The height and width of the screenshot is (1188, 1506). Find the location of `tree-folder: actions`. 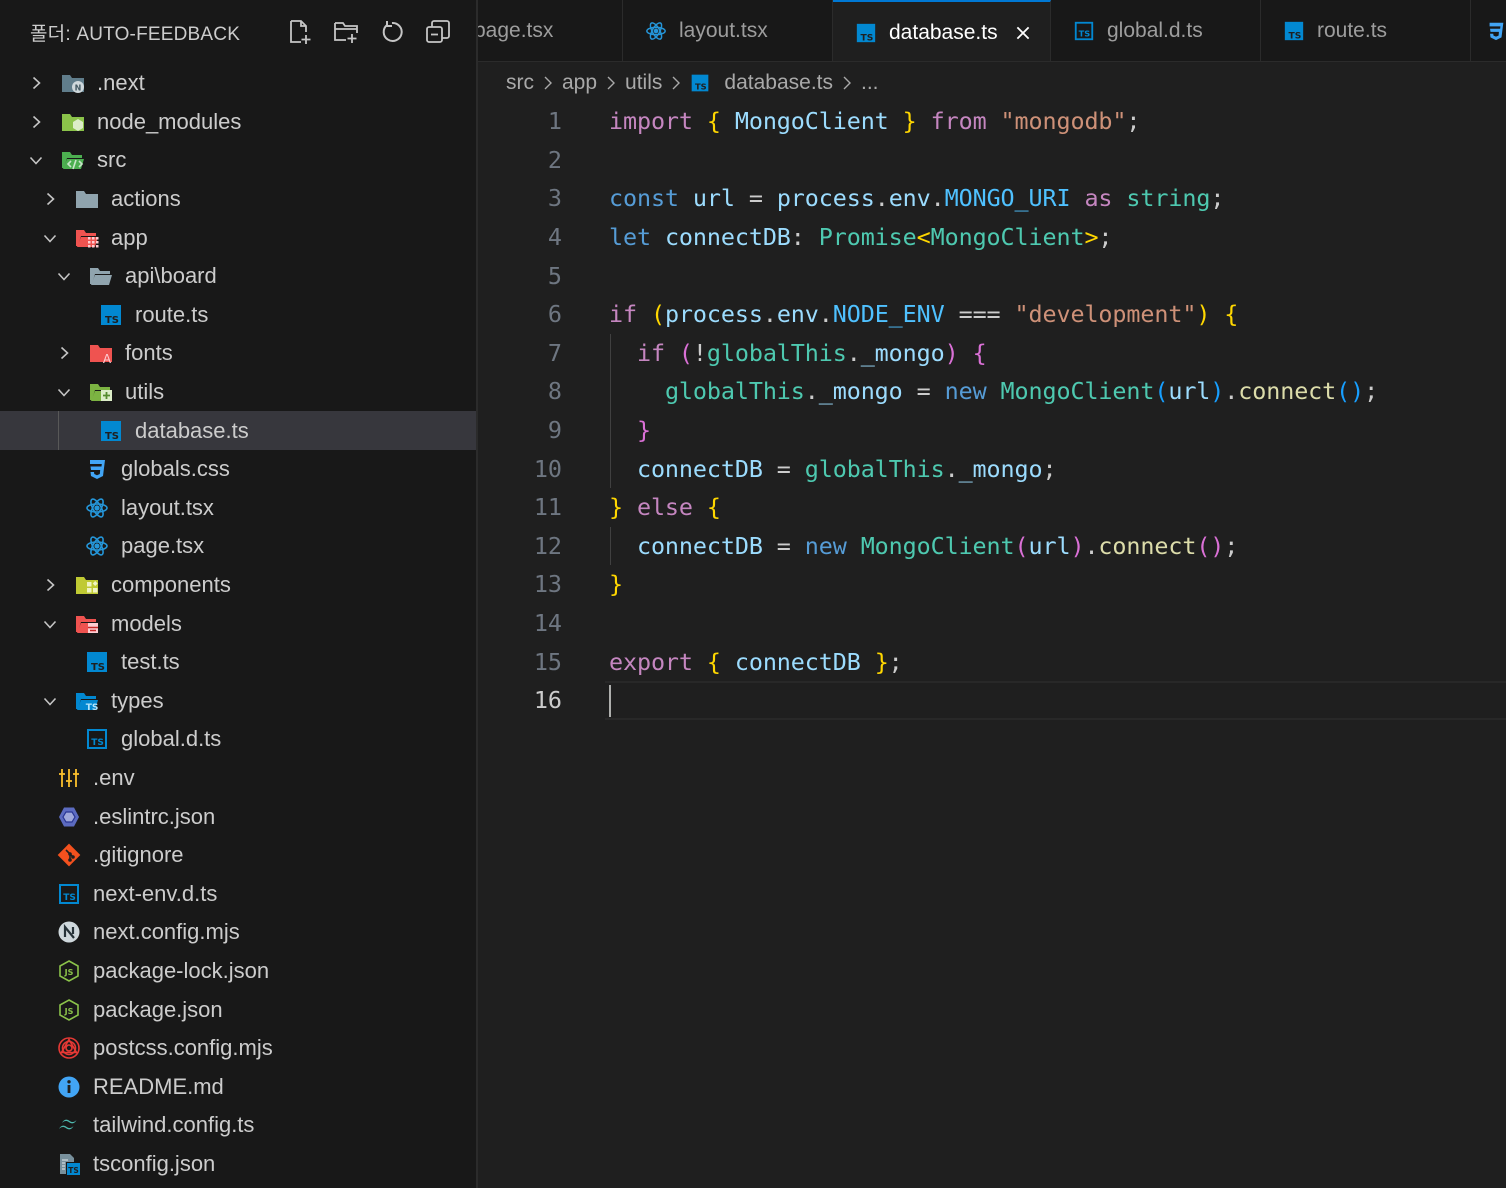

tree-folder: actions is located at coordinates (238, 199).